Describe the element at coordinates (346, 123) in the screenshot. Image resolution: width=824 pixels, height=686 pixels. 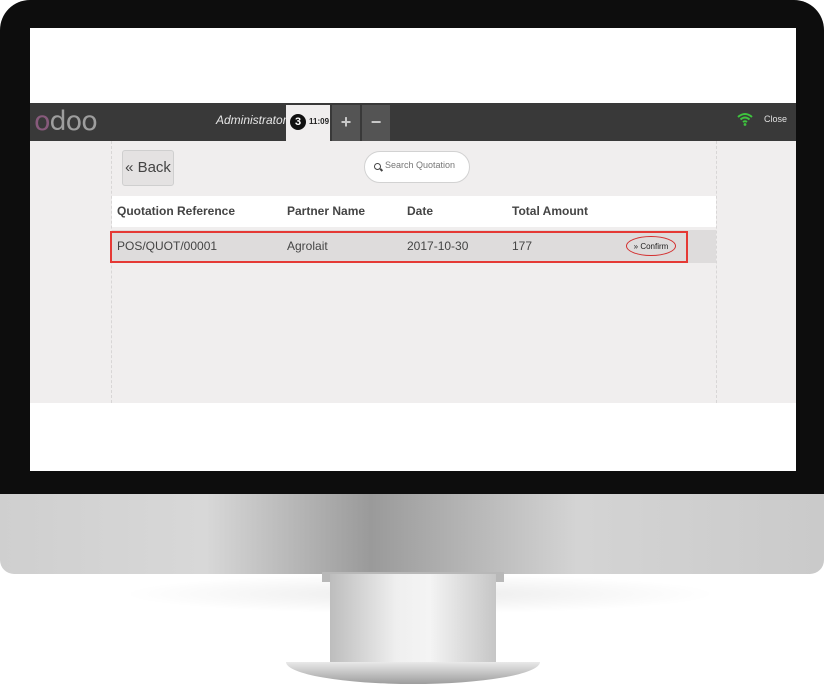
I see `add-order-button: +` at that location.